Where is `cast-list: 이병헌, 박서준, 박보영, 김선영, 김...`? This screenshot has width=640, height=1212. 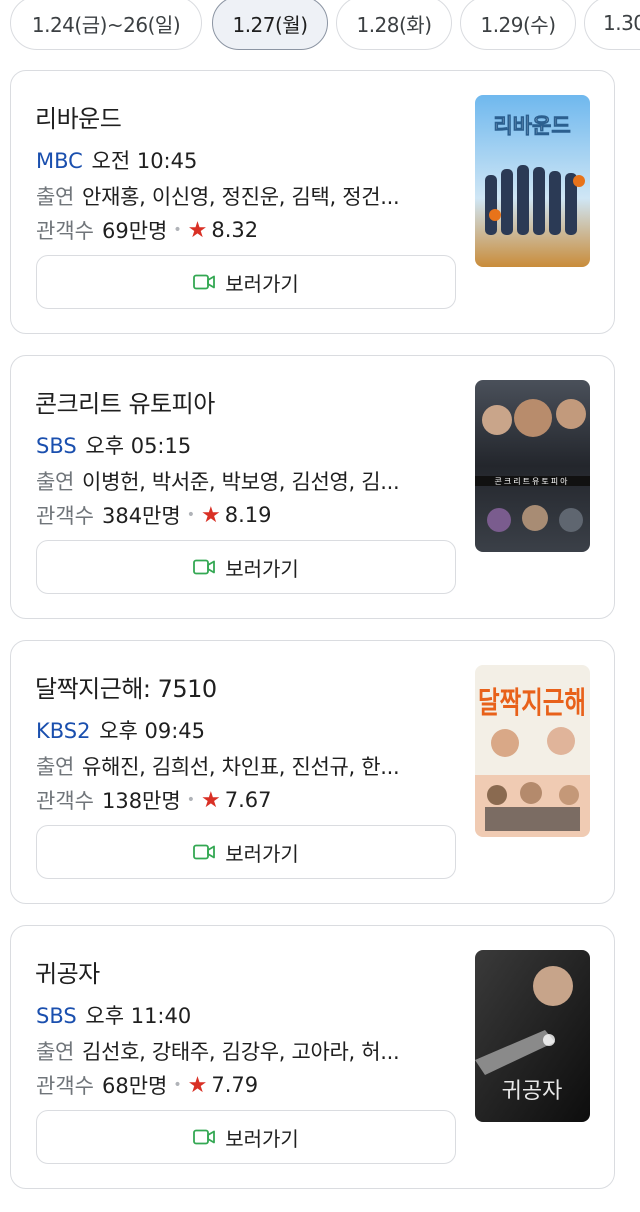 cast-list: 이병헌, 박서준, 박보영, 김선영, 김... is located at coordinates (241, 482).